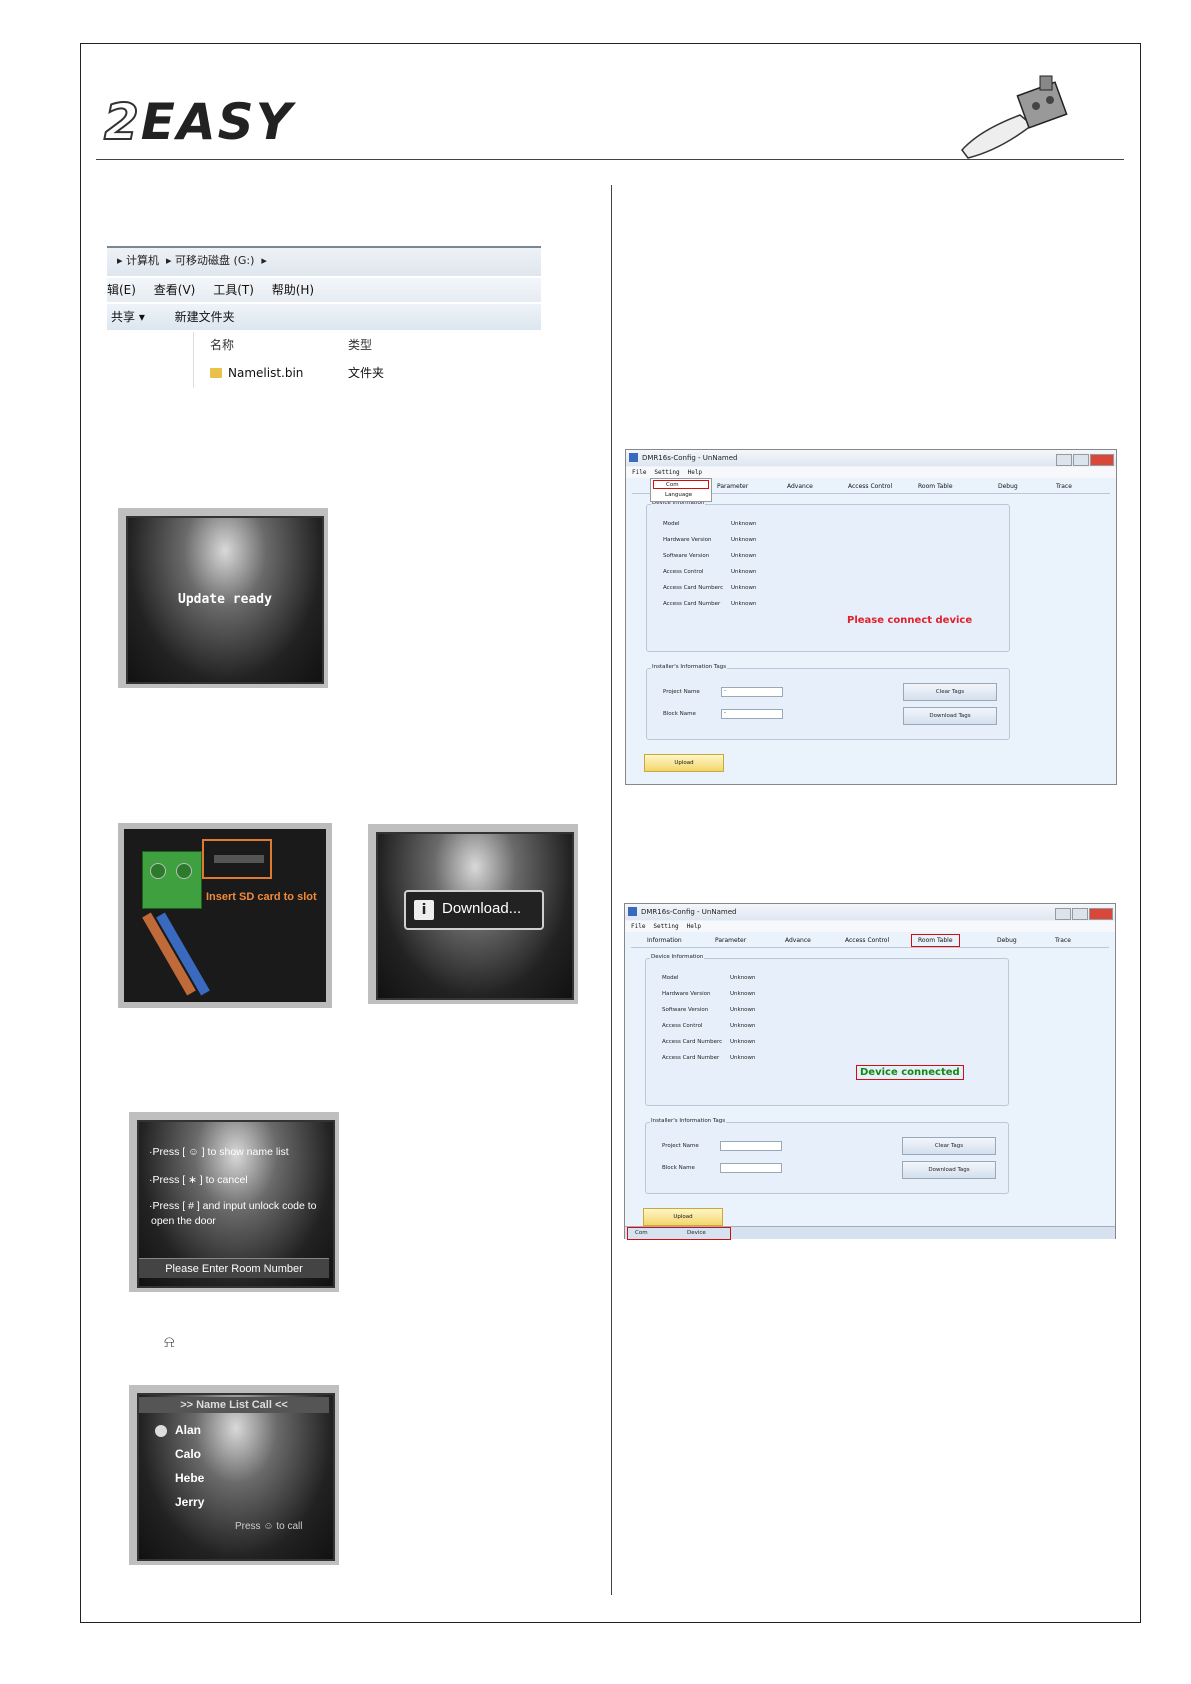 The image size is (1191, 1684). What do you see at coordinates (870, 1233) in the screenshot?
I see `status-bar: Com Device` at bounding box center [870, 1233].